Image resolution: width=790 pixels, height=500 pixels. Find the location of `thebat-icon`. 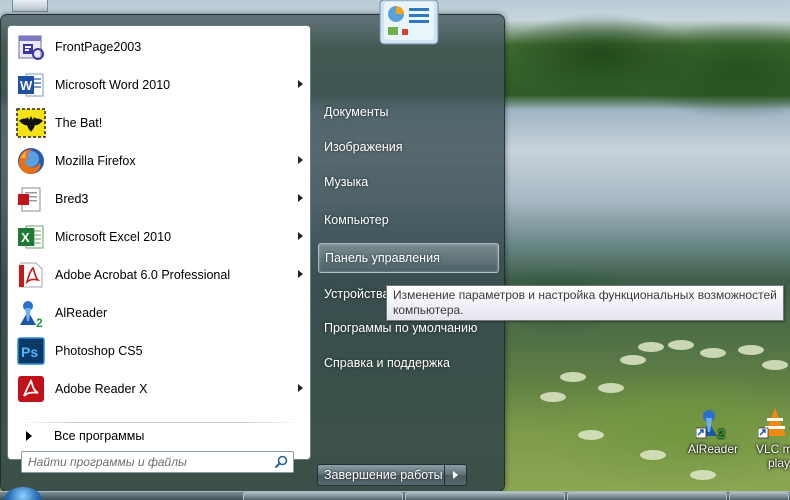

thebat-icon is located at coordinates (31, 123).